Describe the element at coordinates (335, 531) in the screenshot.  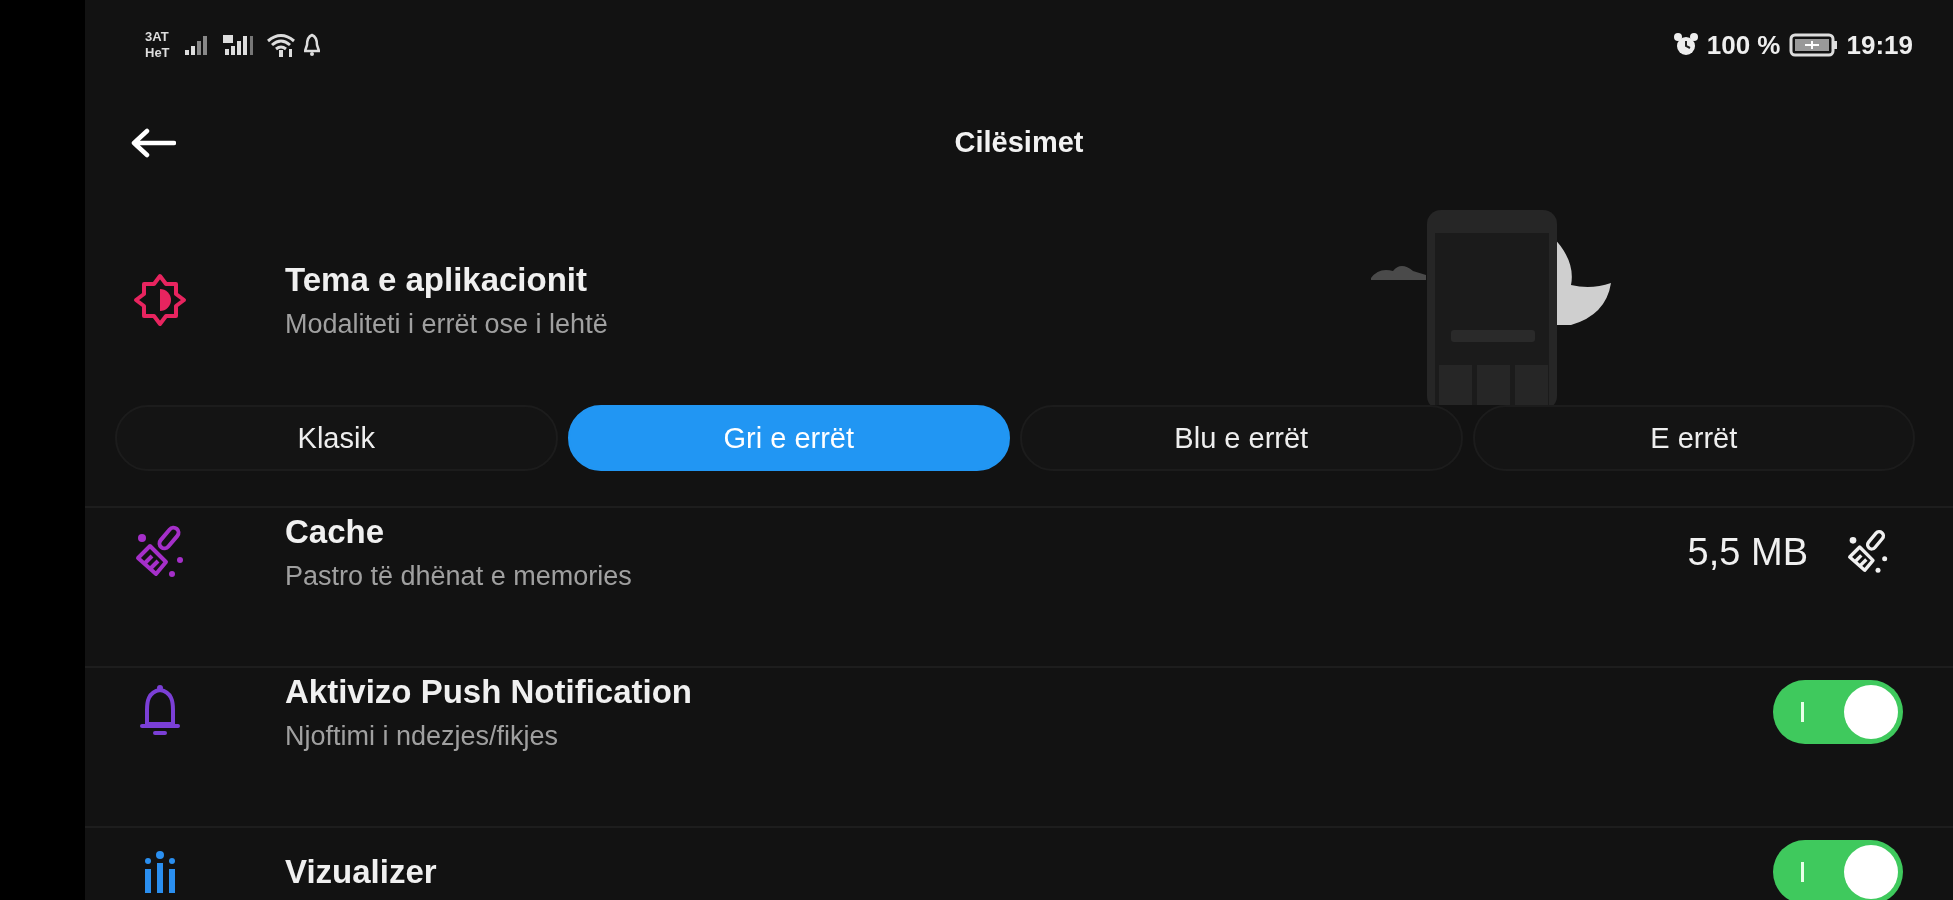
I see `setting-title: Cache` at that location.